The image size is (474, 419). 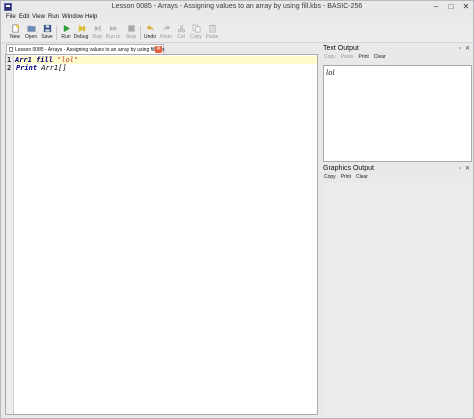 I want to click on code-keyword: fill, so click(x=44, y=60).